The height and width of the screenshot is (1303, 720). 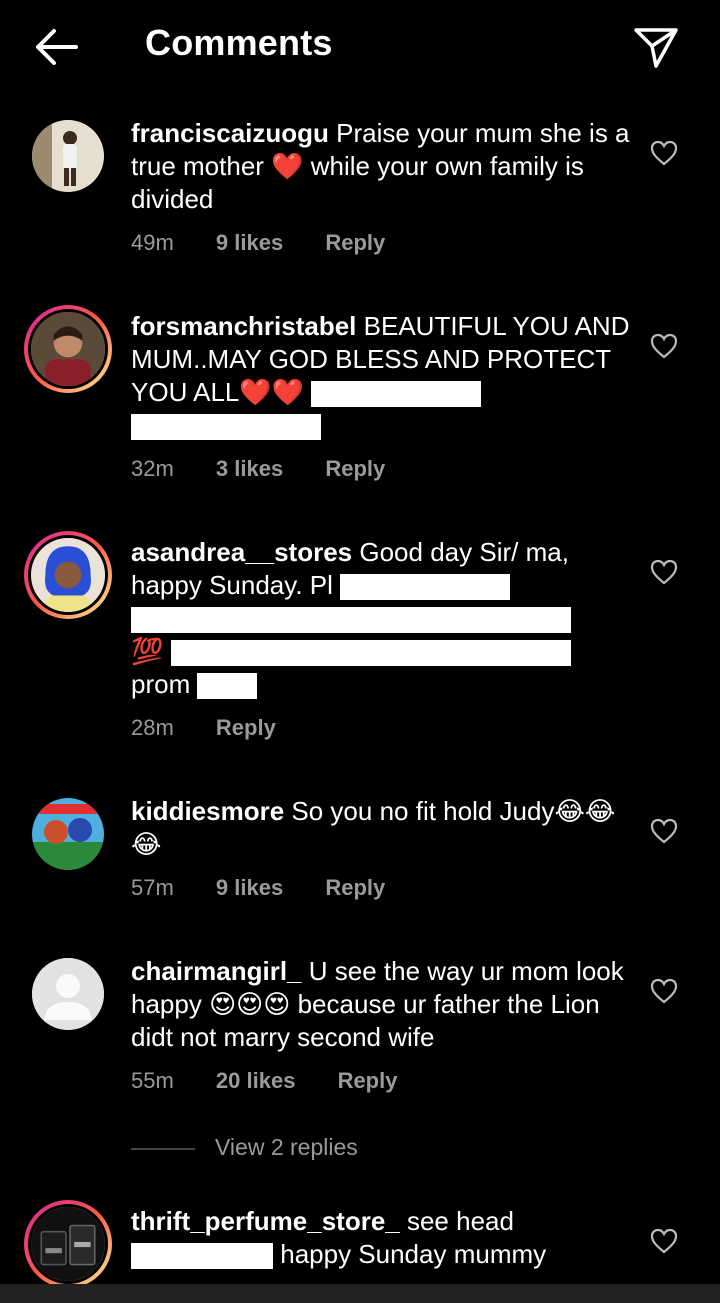 I want to click on comment-time: 55m, so click(x=152, y=1080).